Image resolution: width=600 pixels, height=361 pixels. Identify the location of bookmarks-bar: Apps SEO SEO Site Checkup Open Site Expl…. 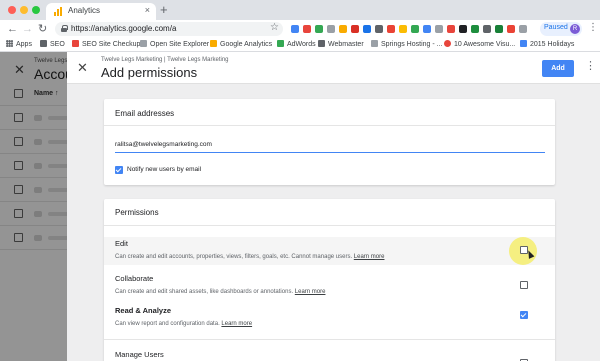
(300, 45).